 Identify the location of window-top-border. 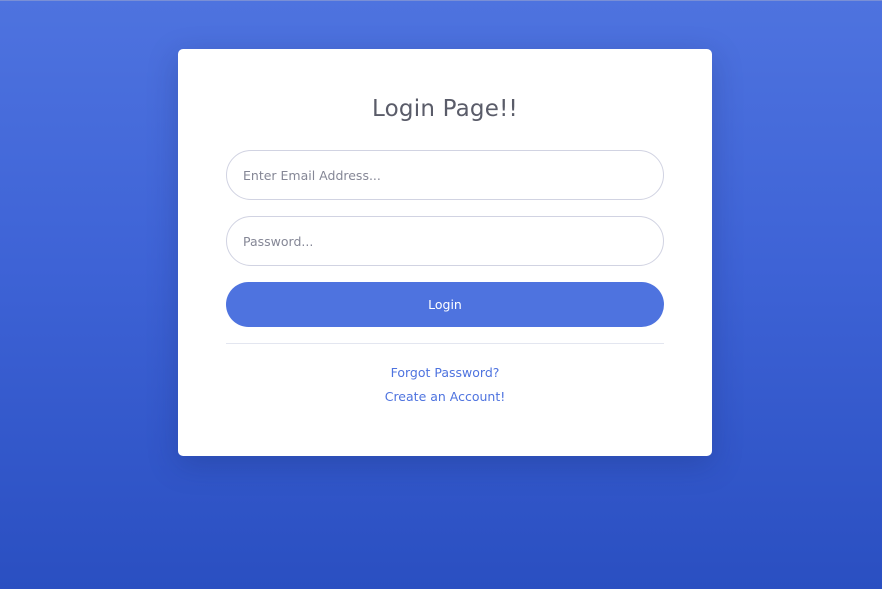
(441, 0).